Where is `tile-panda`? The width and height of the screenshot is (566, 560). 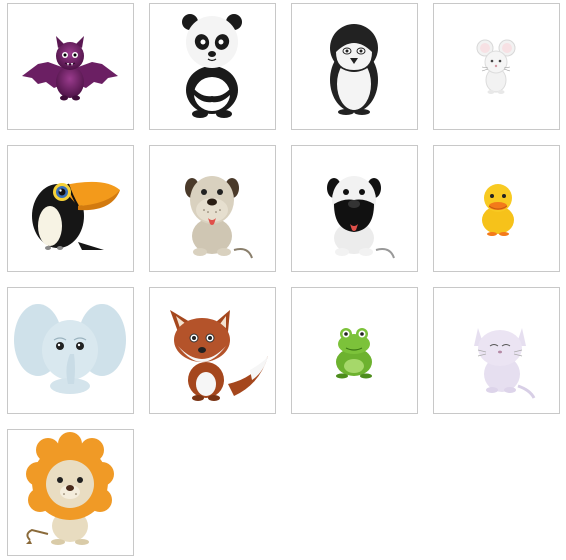 tile-panda is located at coordinates (212, 66).